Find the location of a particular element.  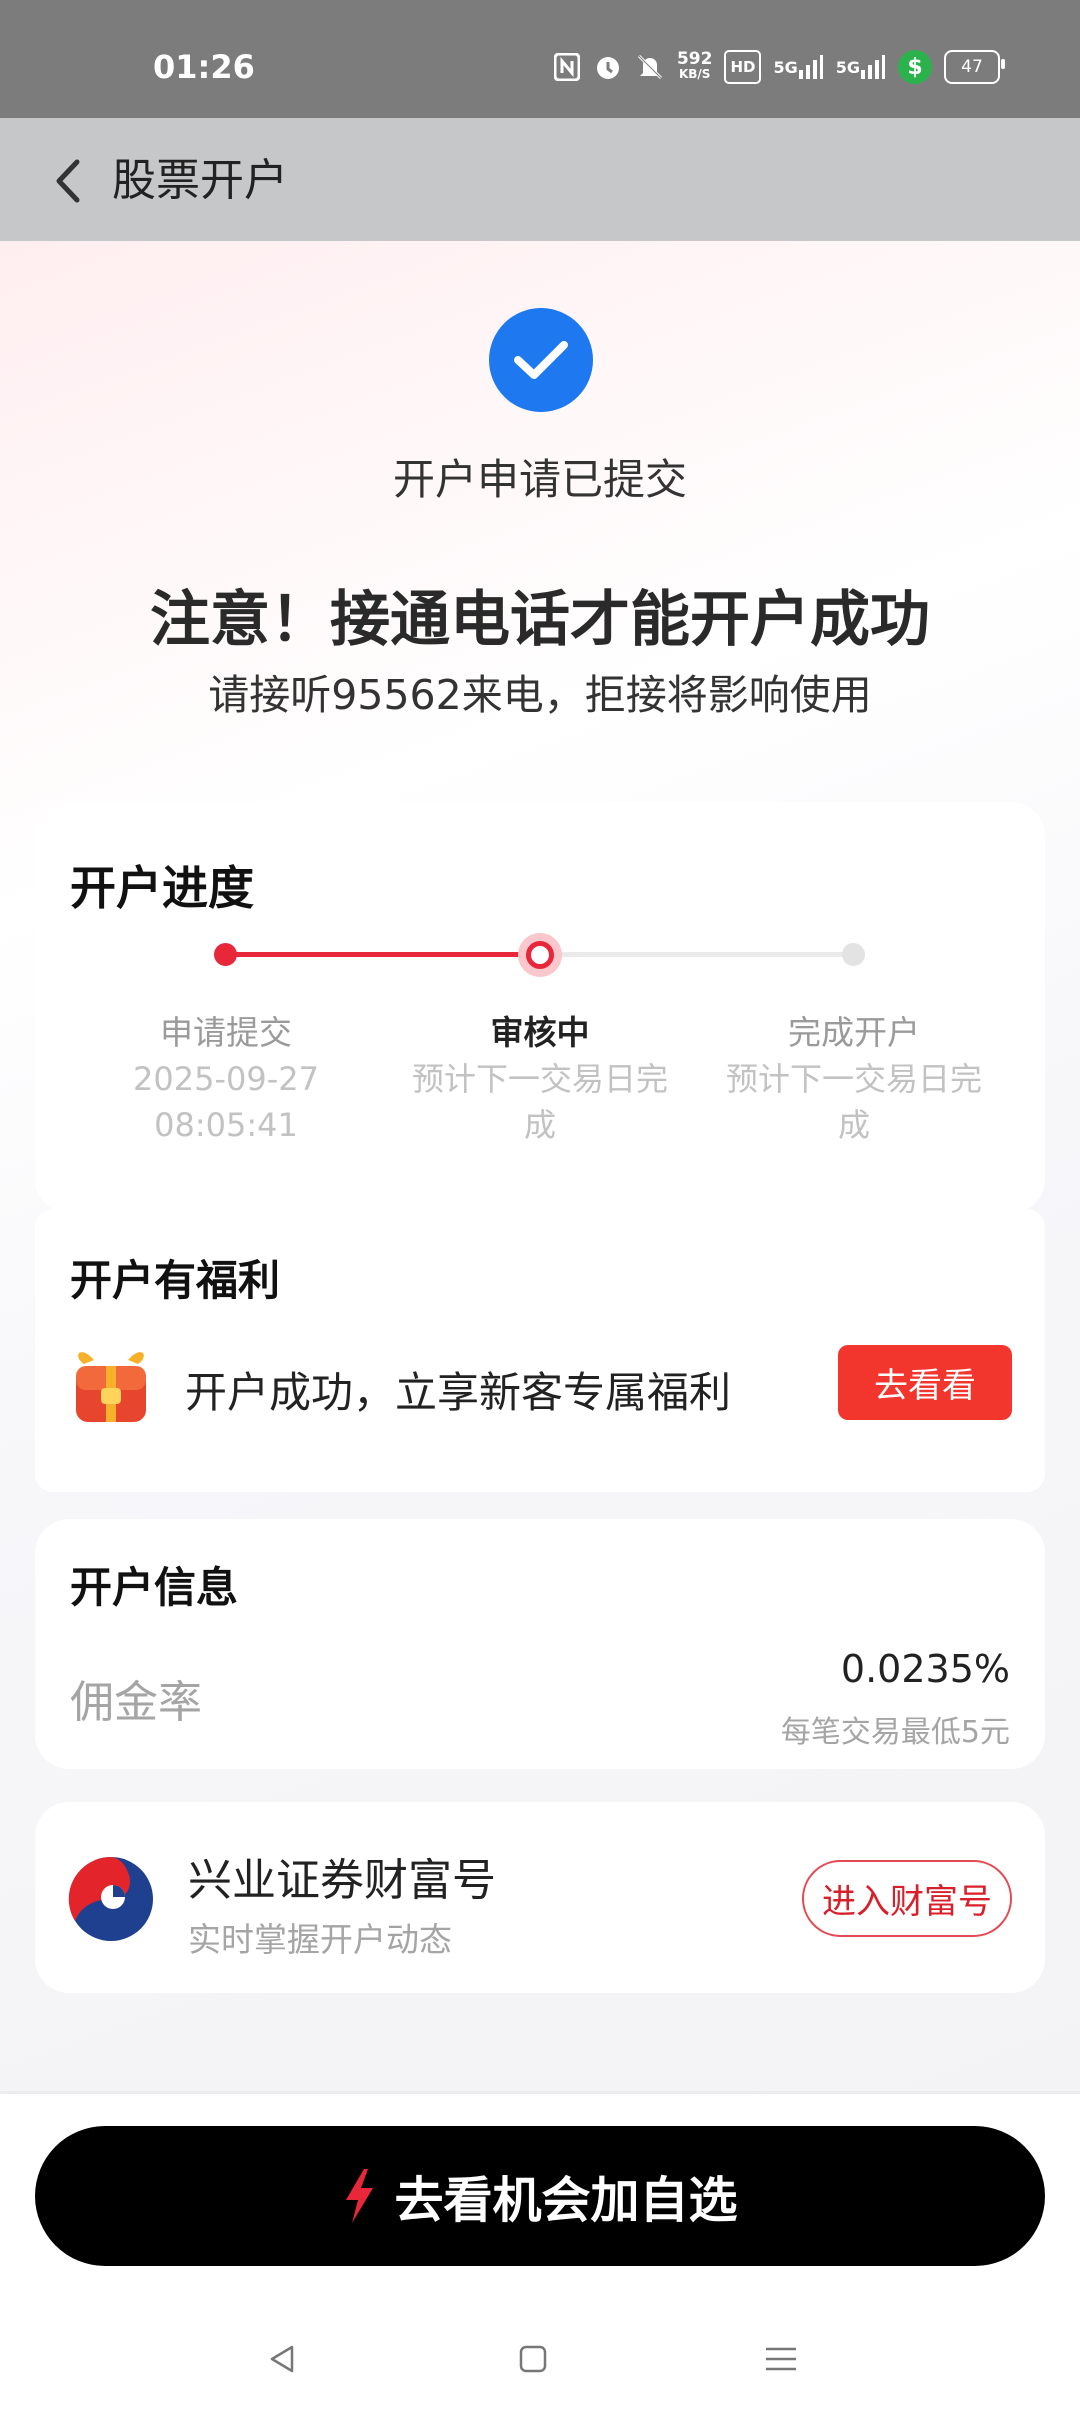

checkmark-icon is located at coordinates (541, 360).